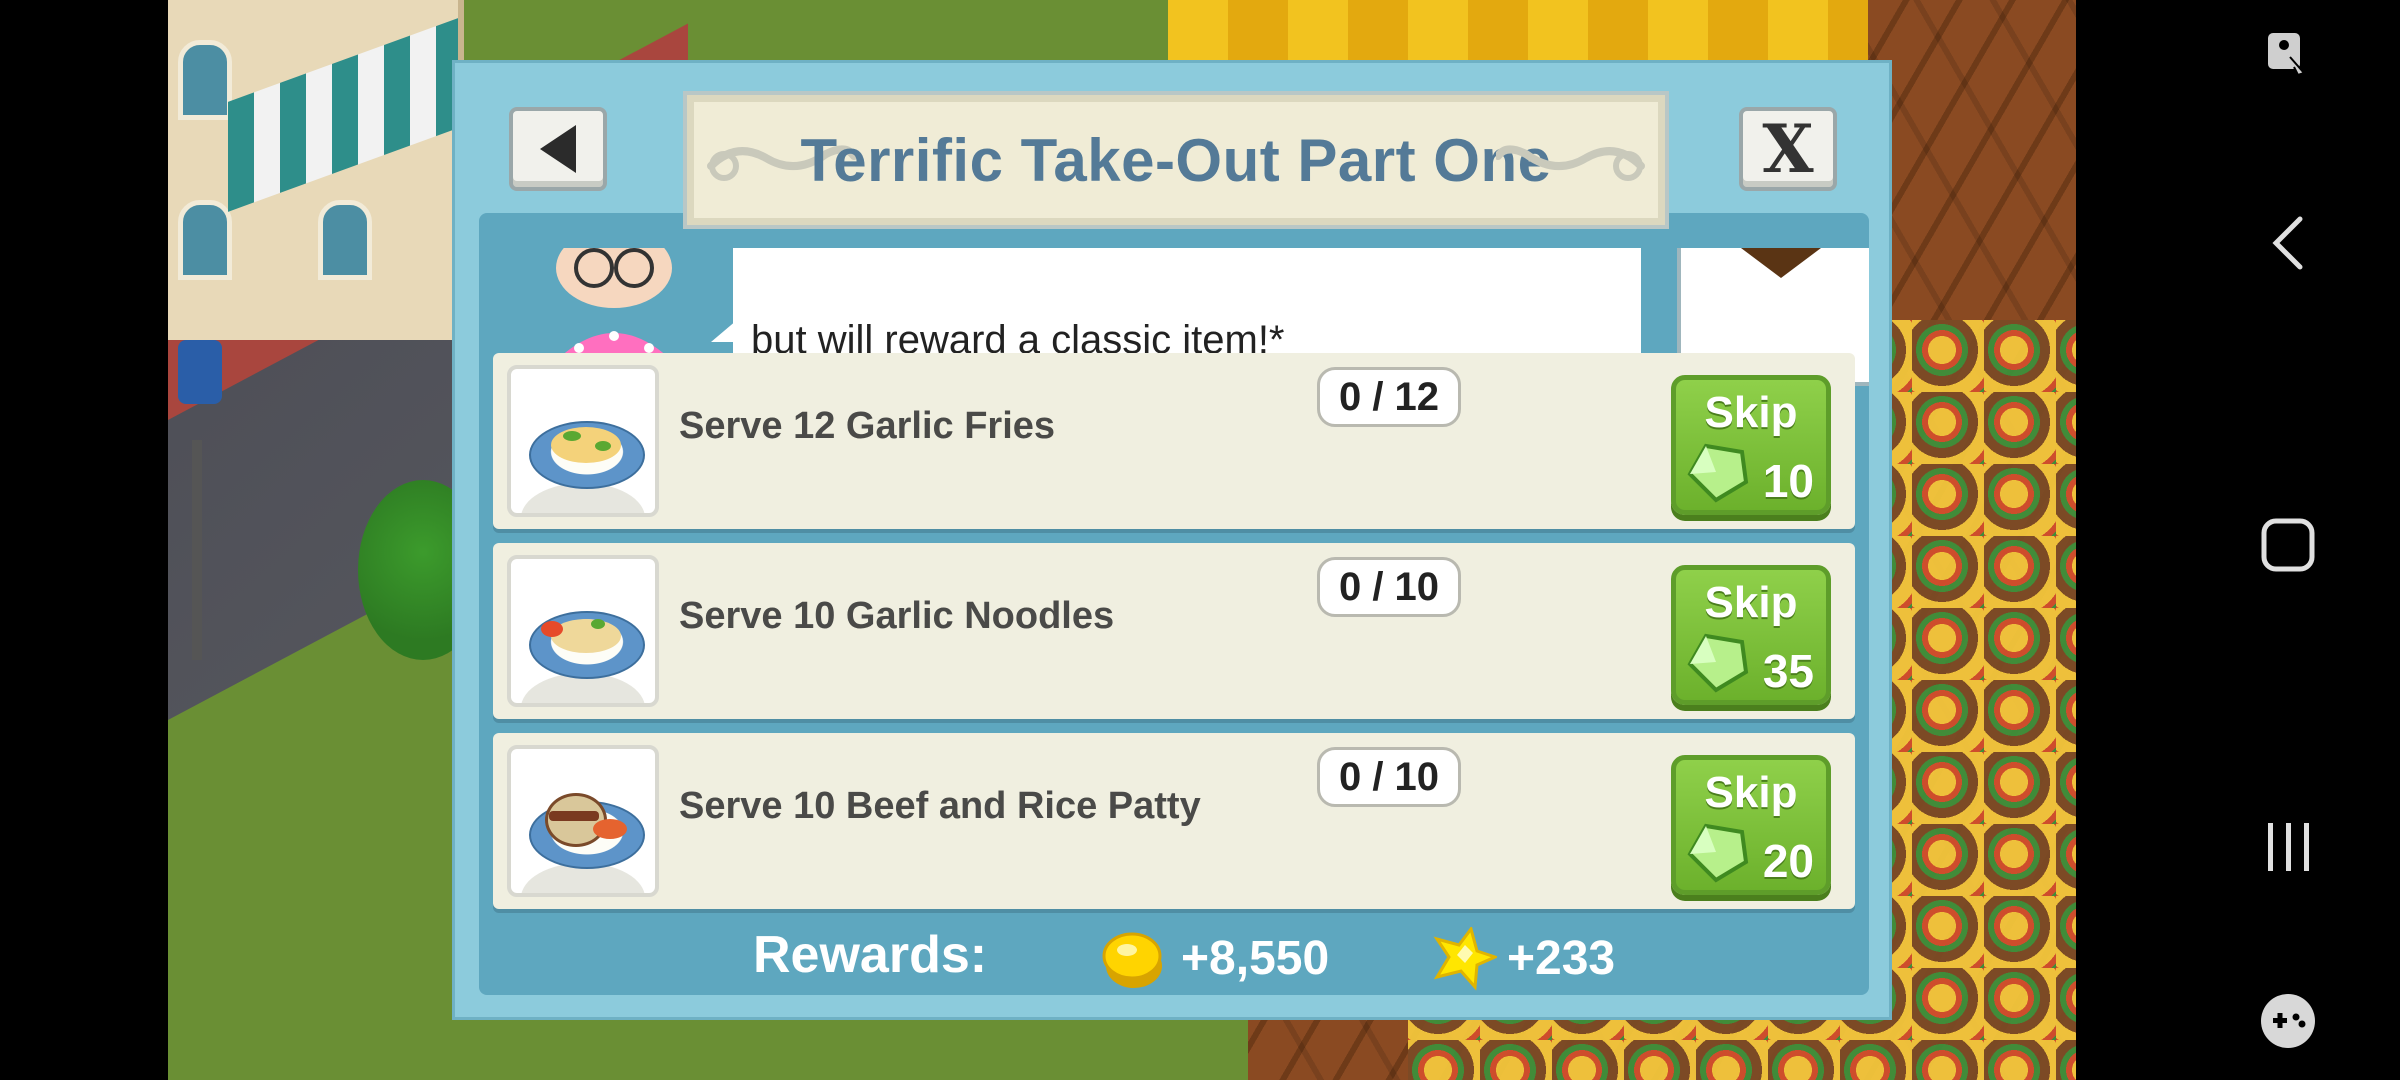 This screenshot has height=1080, width=2400. I want to click on reward-item-icon, so click(1781, 263).